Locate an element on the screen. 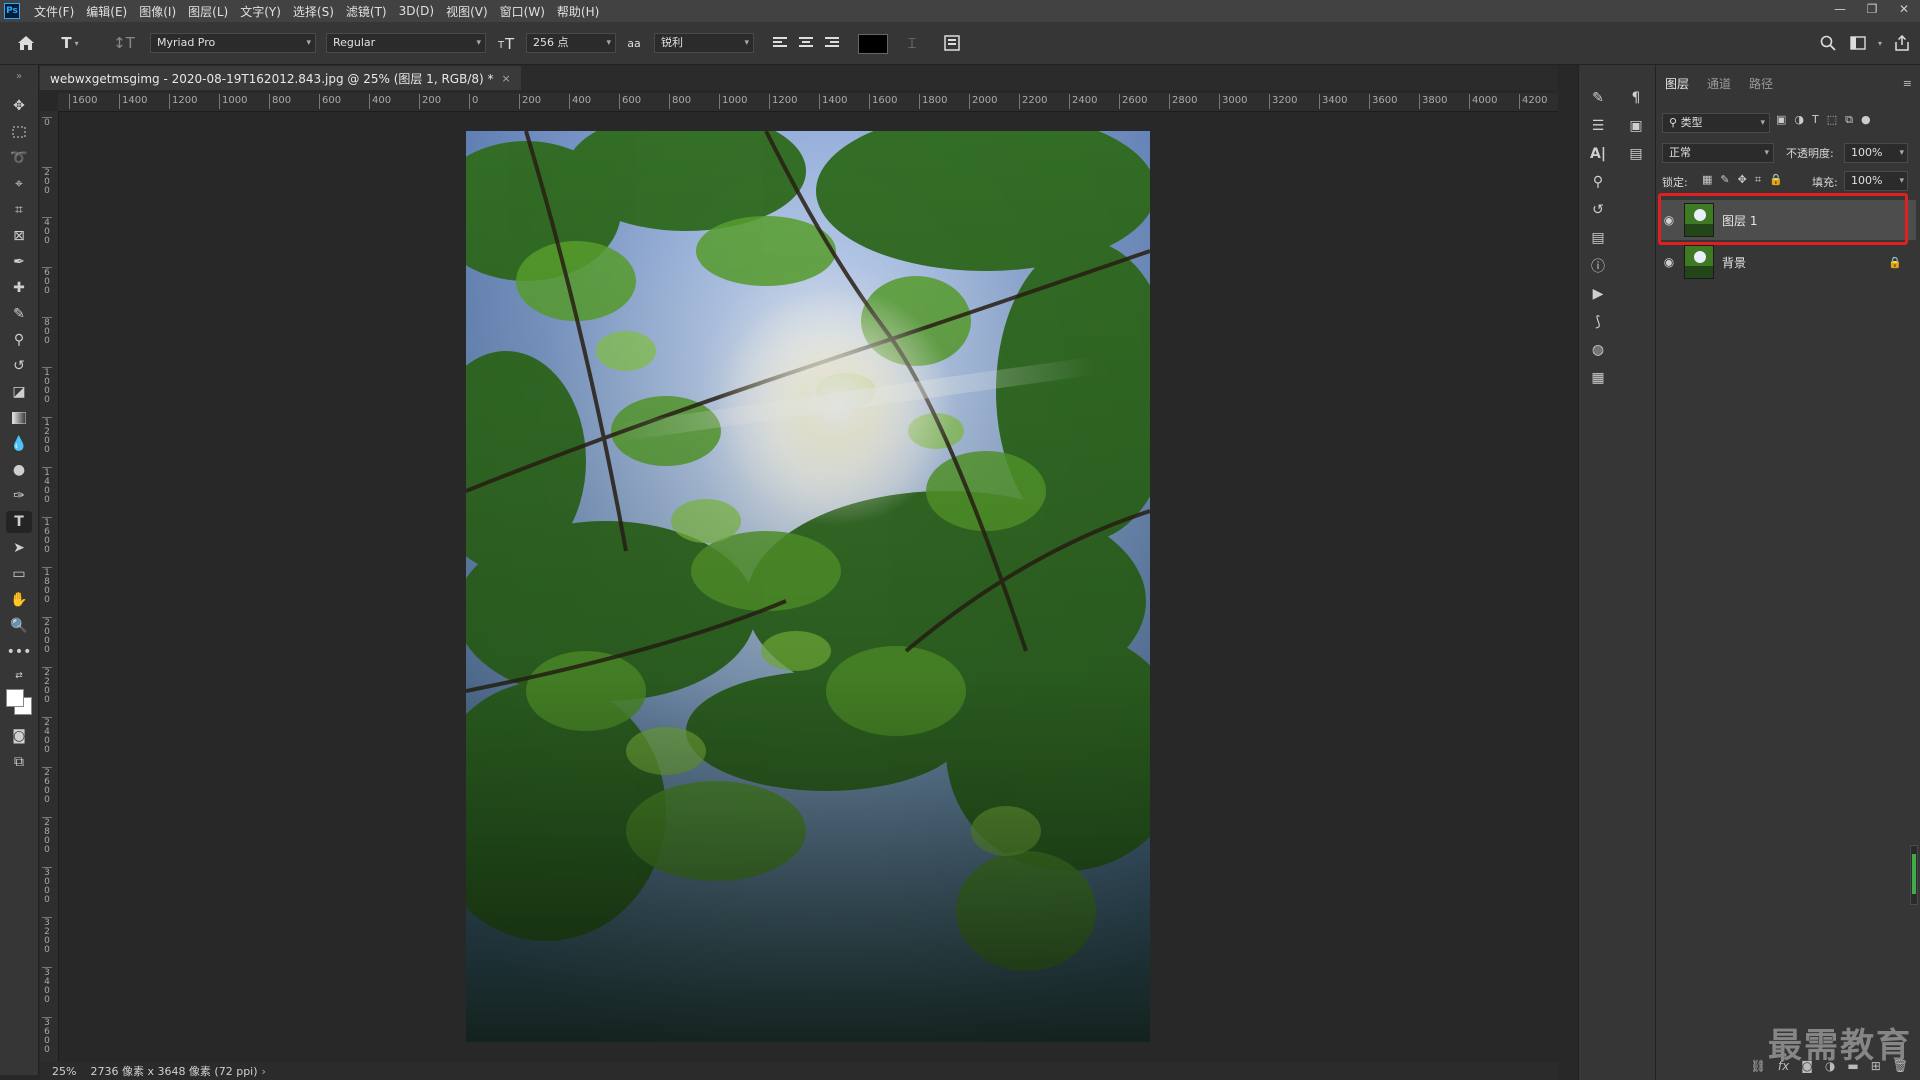 The width and height of the screenshot is (1920, 1080). share-icon is located at coordinates (1902, 43).